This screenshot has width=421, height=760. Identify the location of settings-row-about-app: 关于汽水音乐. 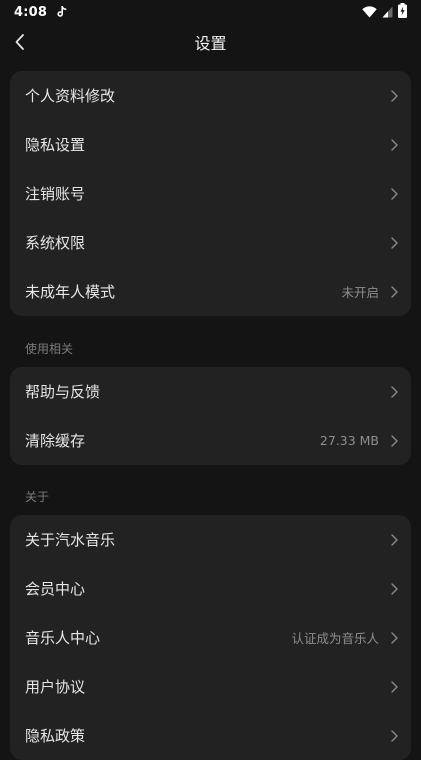
(210, 539).